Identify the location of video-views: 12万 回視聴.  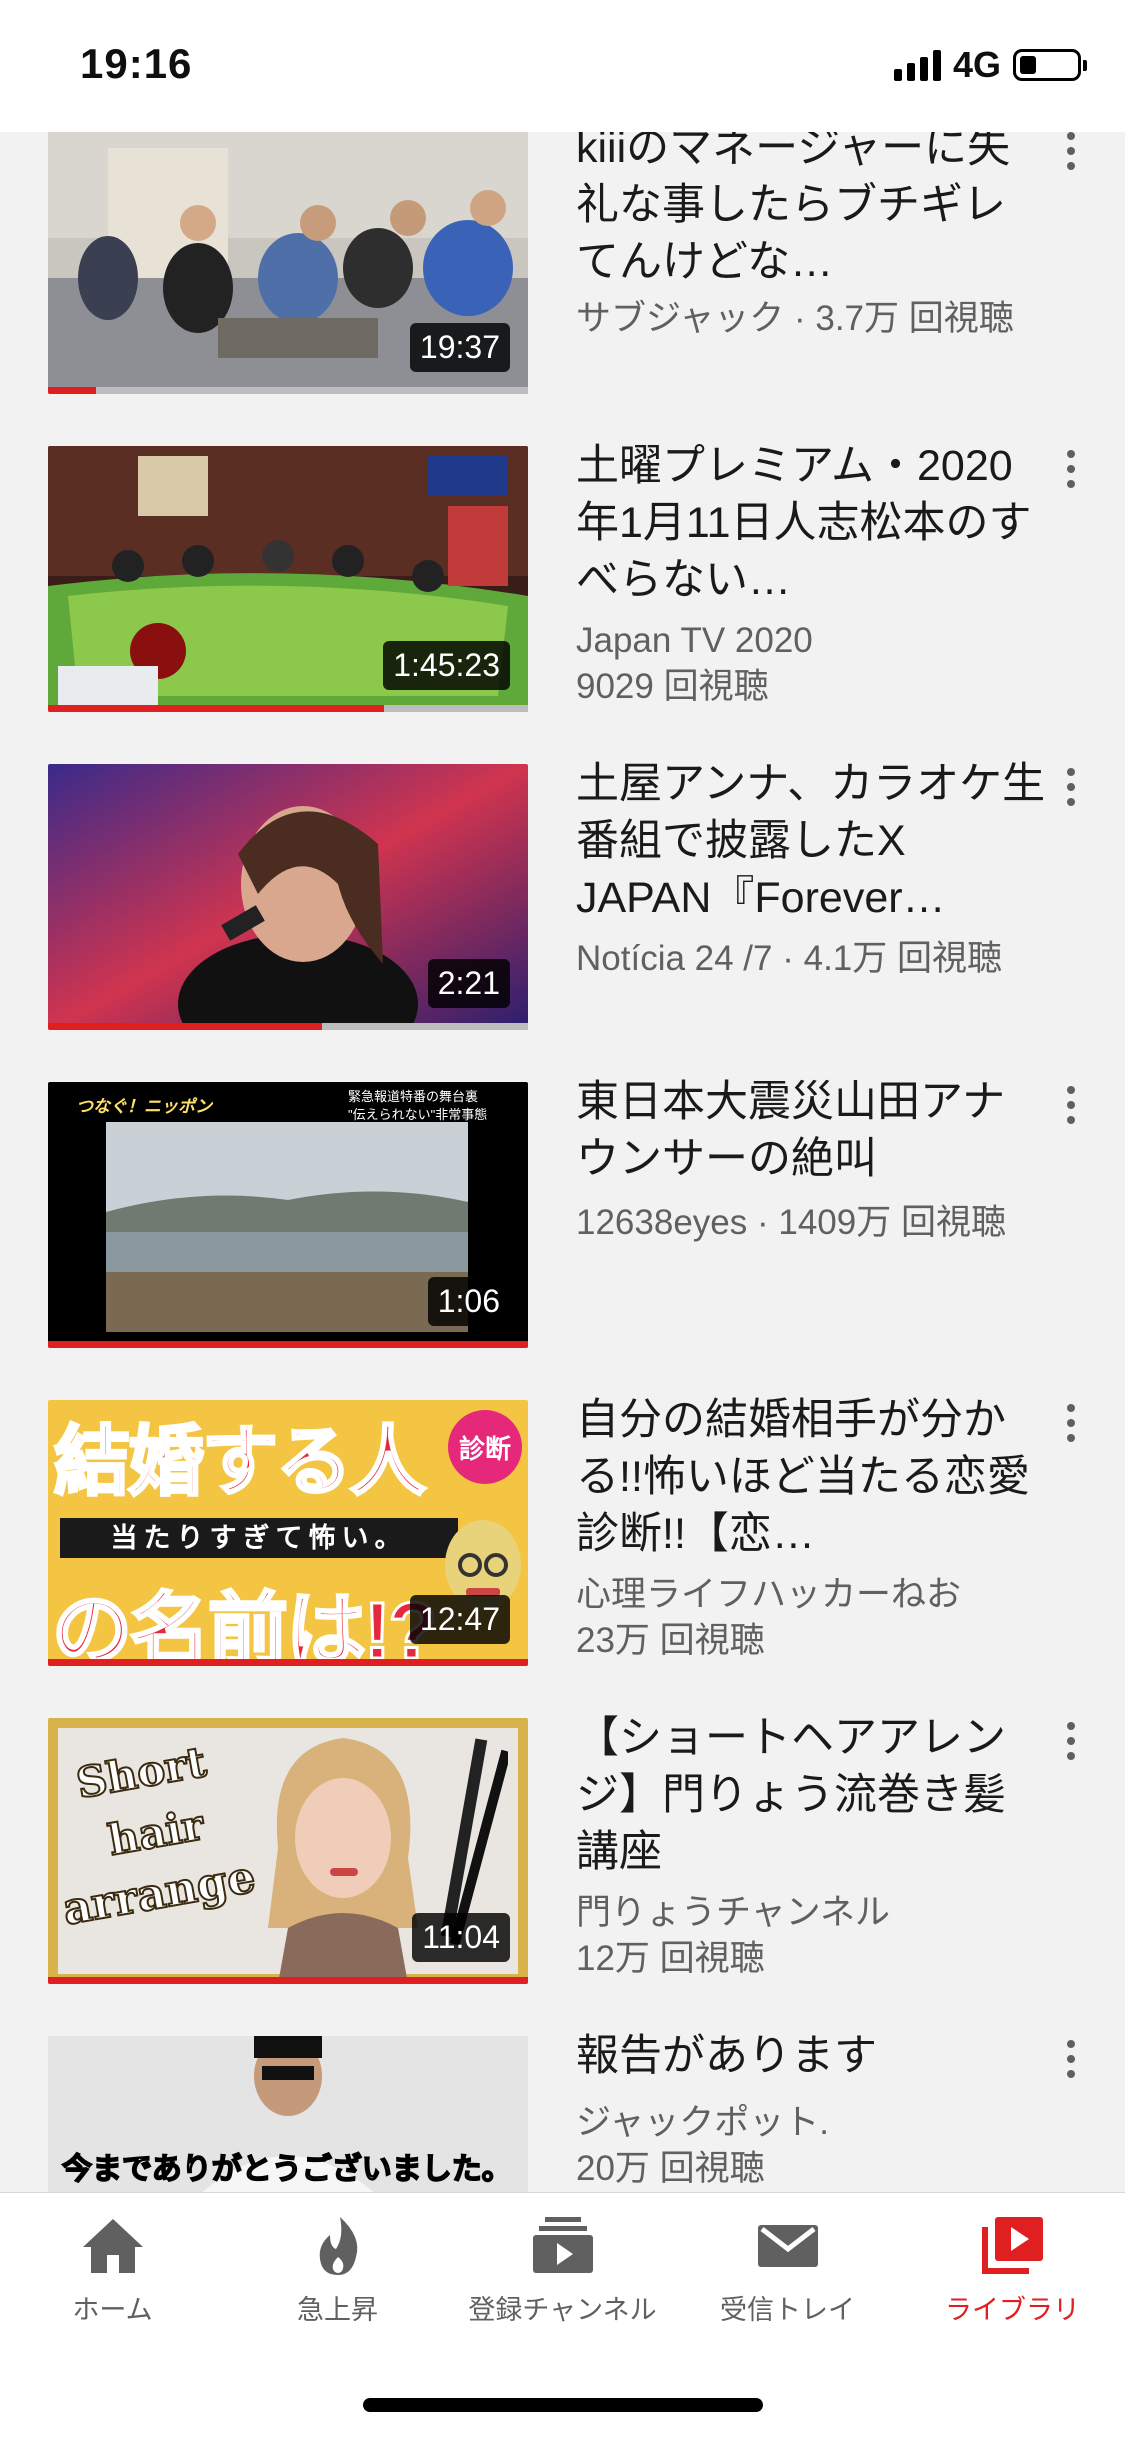
(670, 1958).